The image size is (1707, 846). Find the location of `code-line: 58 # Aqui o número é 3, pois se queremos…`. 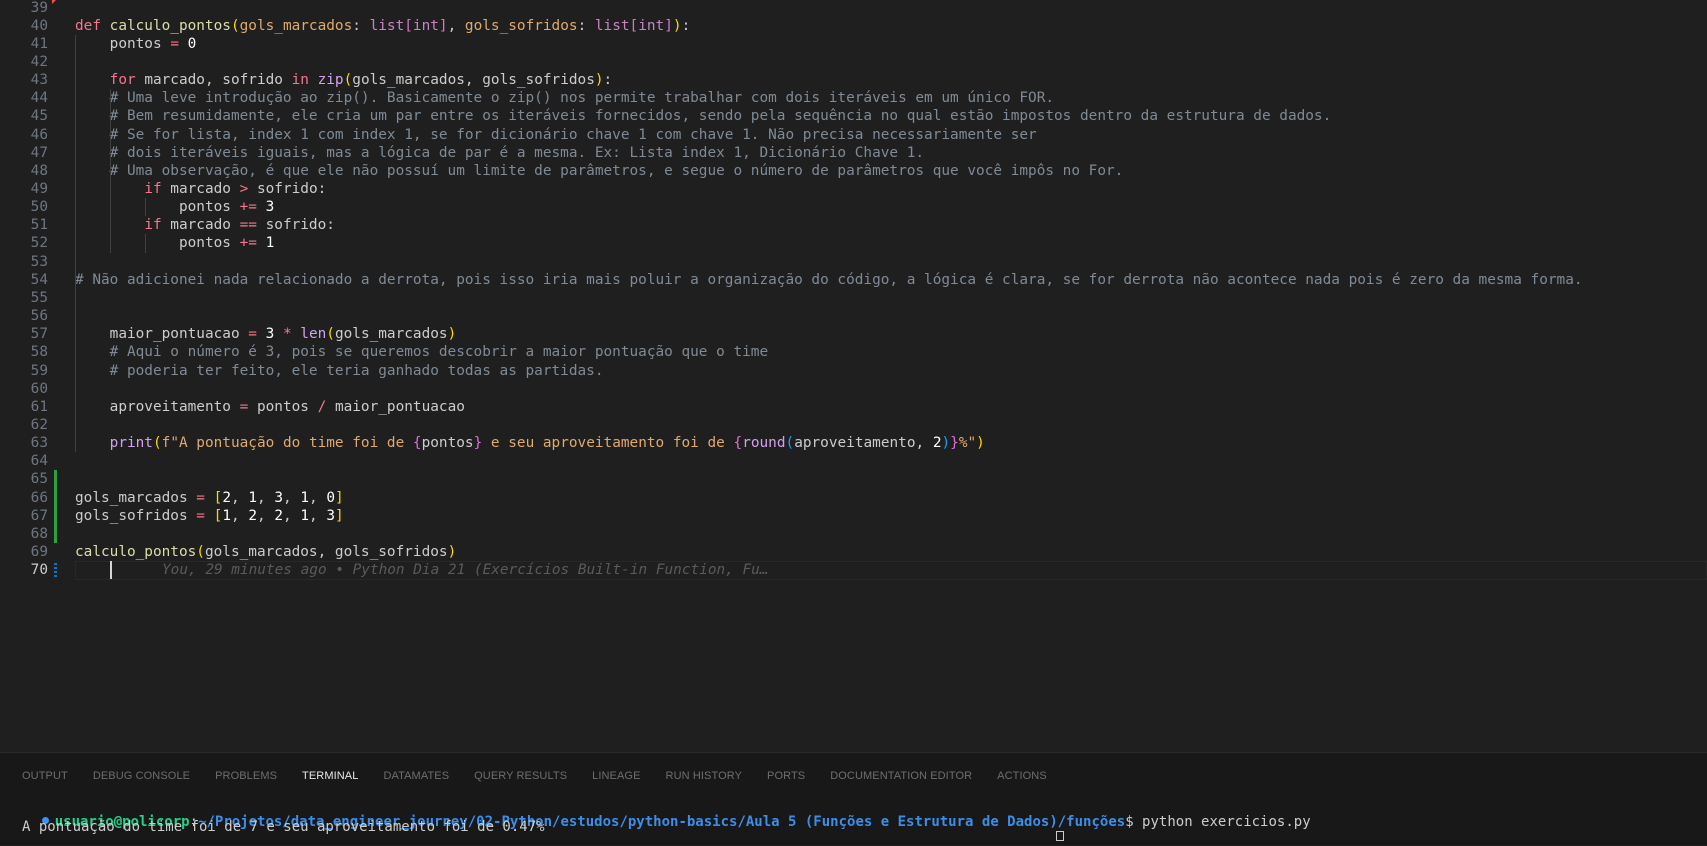

code-line: 58 # Aqui o número é 3, pois se queremos… is located at coordinates (853, 352).